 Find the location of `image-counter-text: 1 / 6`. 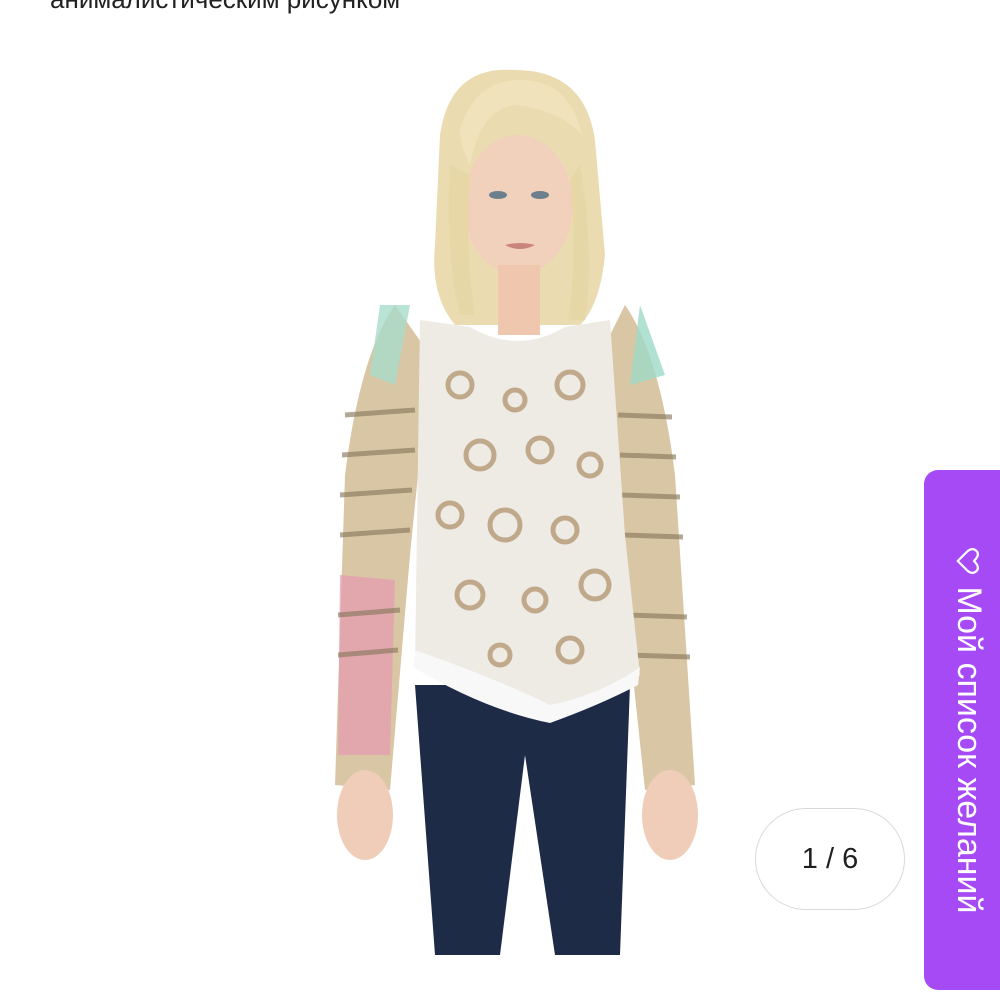

image-counter-text: 1 / 6 is located at coordinates (830, 858).